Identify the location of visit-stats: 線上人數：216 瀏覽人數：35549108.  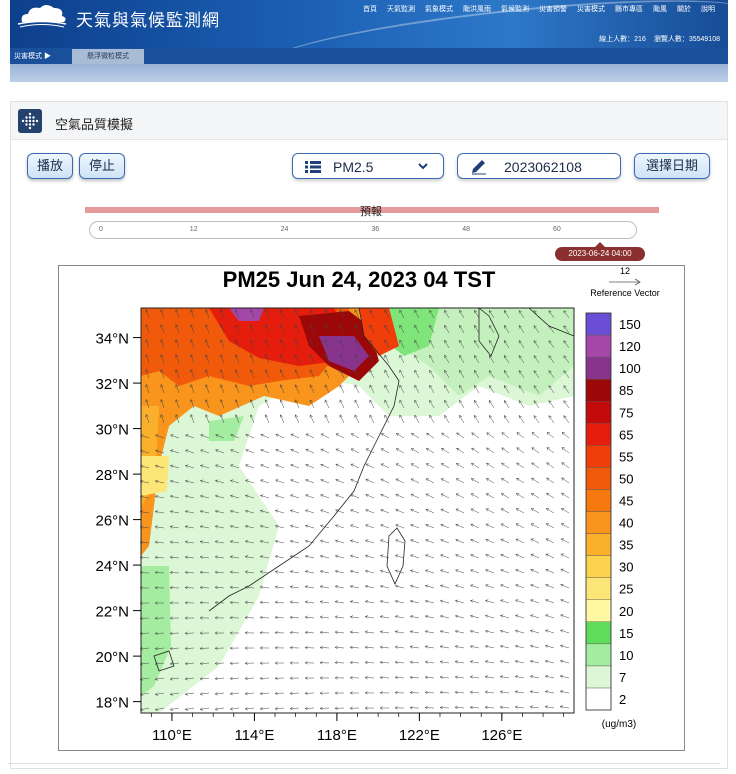
(659, 39).